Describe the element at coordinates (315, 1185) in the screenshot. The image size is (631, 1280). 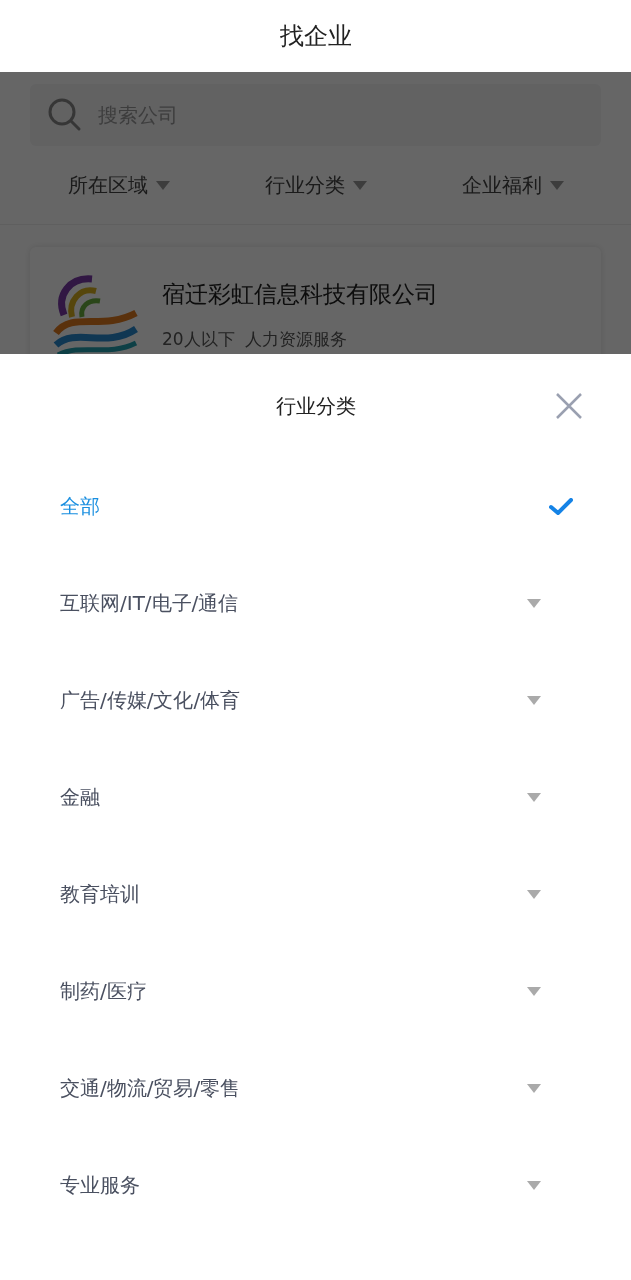
I see `category-option: 专业服务` at that location.